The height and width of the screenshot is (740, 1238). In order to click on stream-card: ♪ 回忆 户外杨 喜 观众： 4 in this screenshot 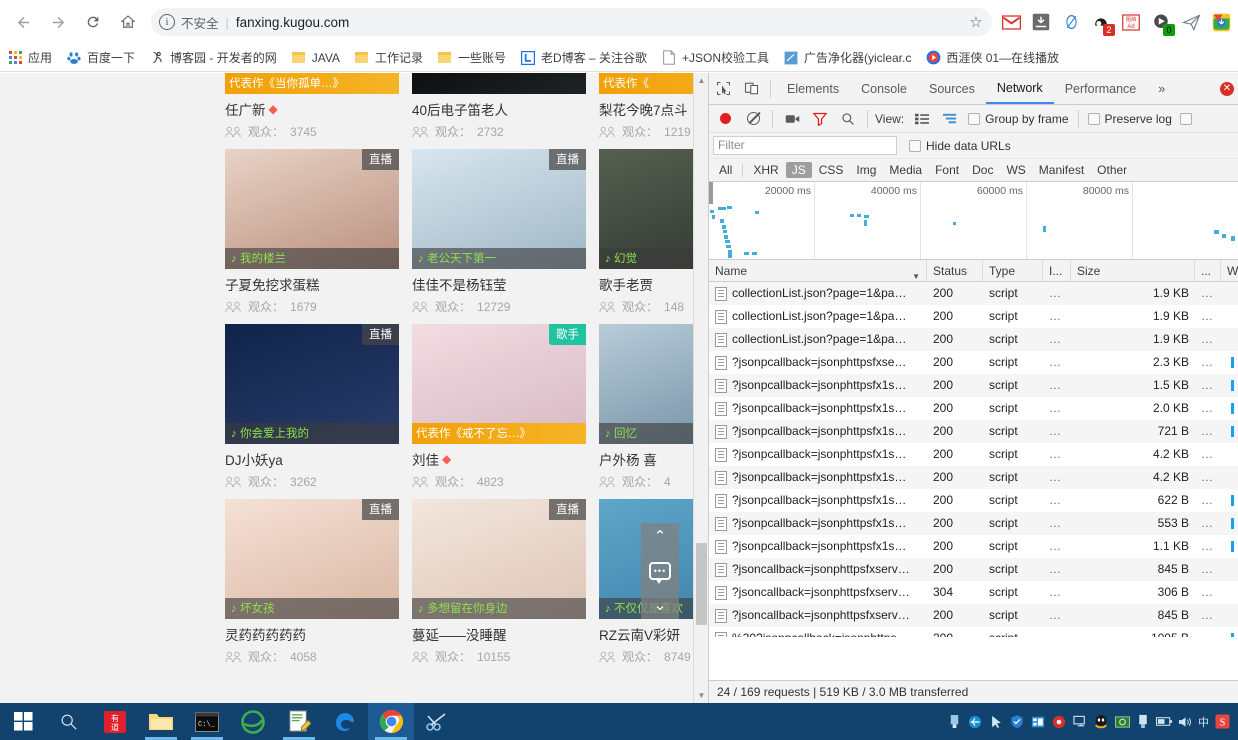, I will do `click(653, 407)`.